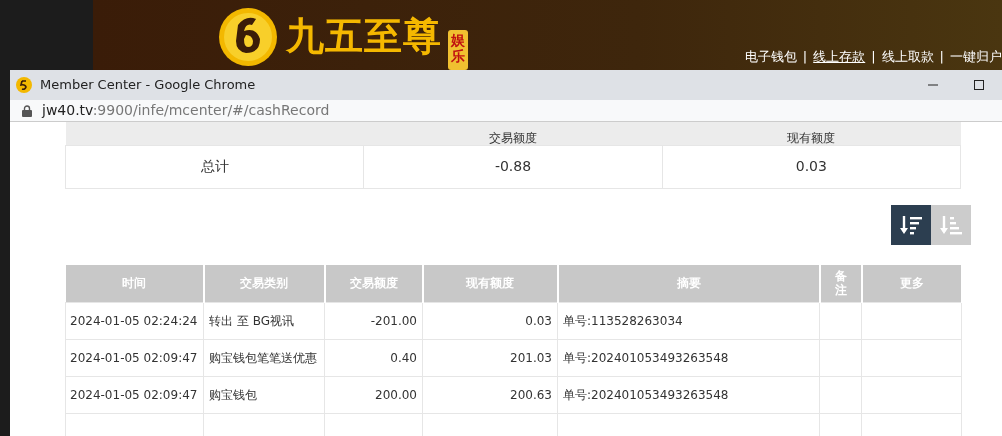 The image size is (1002, 436). I want to click on table-cell: 单号:113528263034, so click(688, 321).